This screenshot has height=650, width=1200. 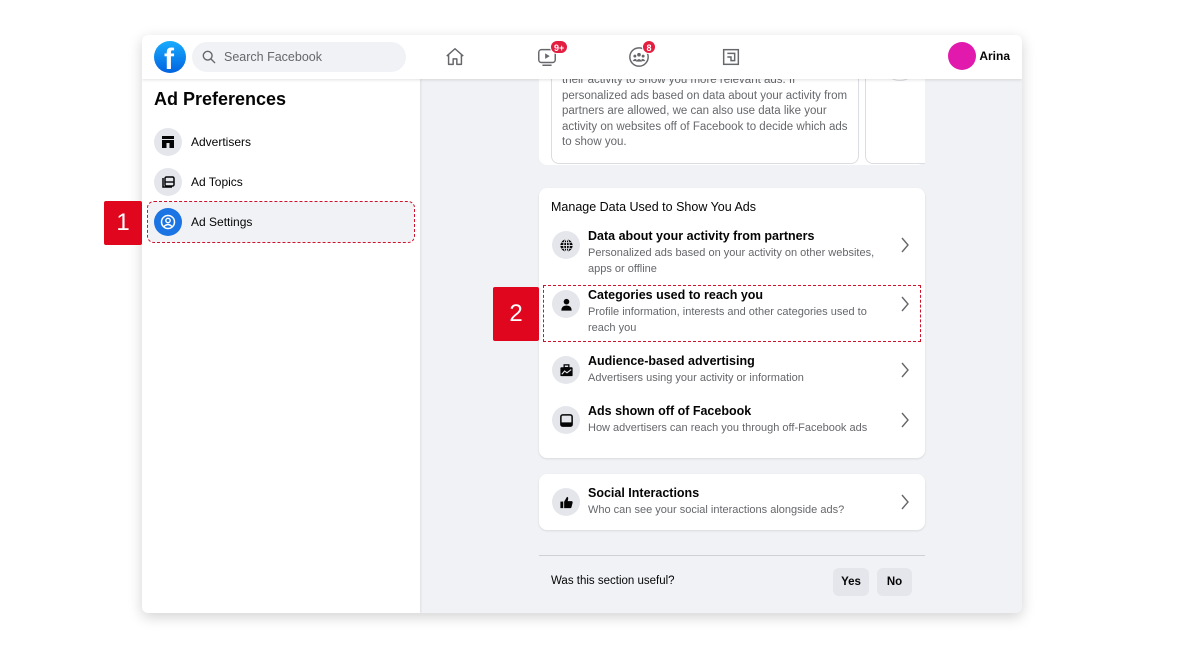 What do you see at coordinates (168, 182) in the screenshot?
I see `ad-topics-icon` at bounding box center [168, 182].